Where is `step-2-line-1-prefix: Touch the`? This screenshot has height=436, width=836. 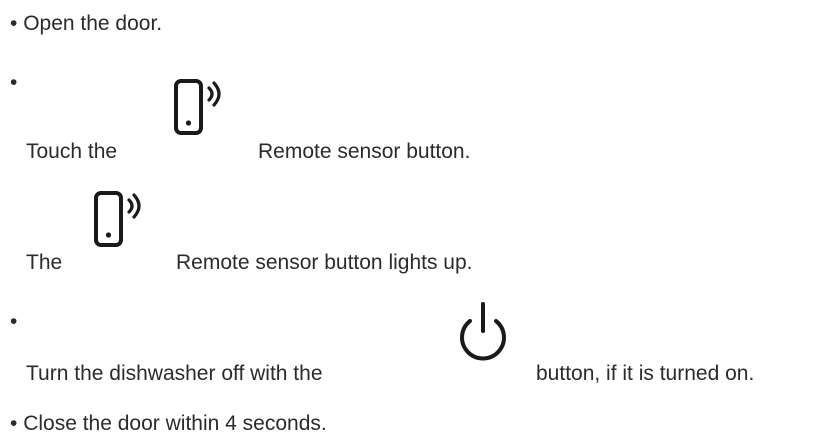 step-2-line-1-prefix: Touch the is located at coordinates (72, 151).